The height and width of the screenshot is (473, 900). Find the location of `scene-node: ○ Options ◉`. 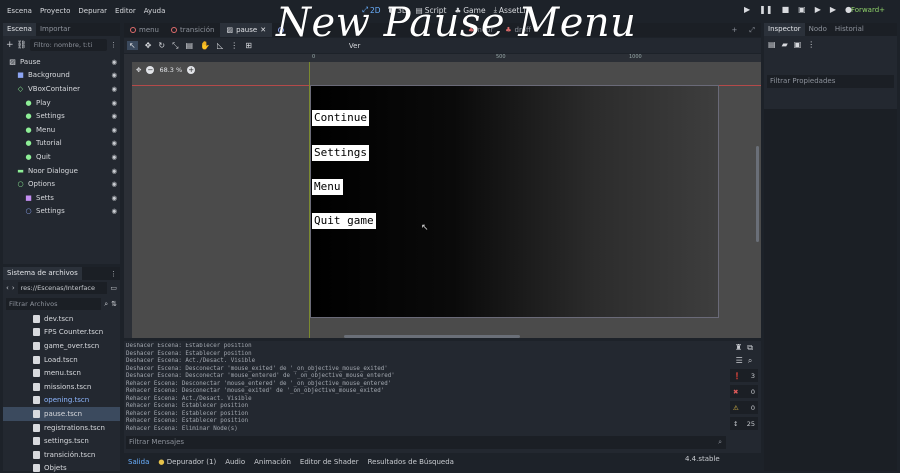

scene-node: ○ Options ◉ is located at coordinates (61, 184).